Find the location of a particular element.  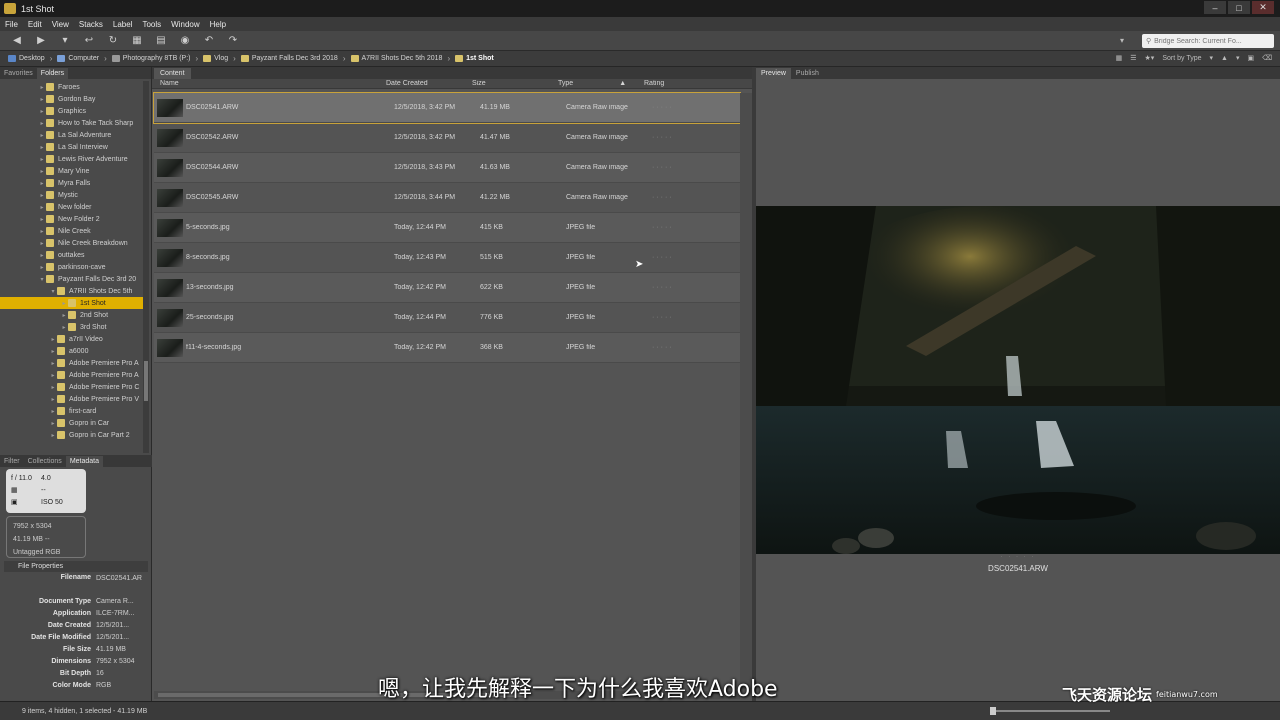

close-icon: ✕ is located at coordinates (1263, 7).